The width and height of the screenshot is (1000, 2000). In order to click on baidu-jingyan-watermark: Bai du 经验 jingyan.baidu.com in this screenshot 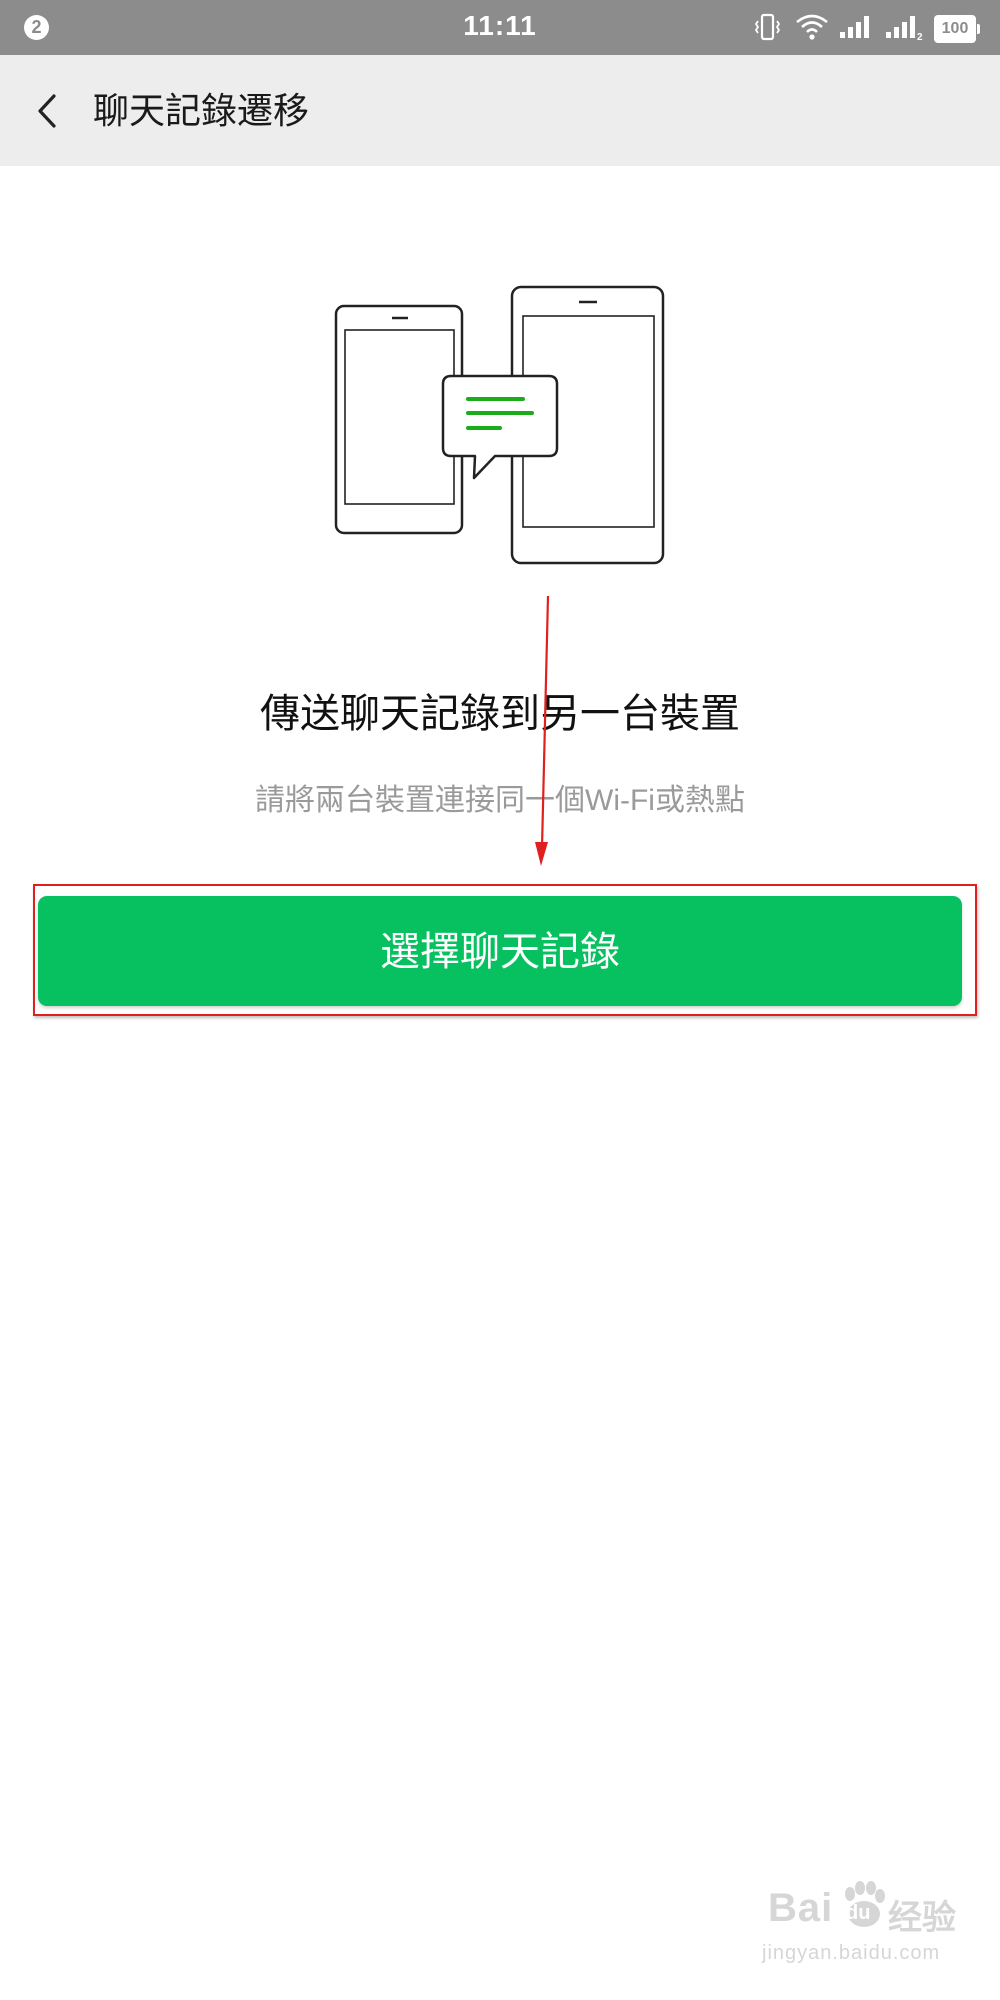, I will do `click(860, 1930)`.